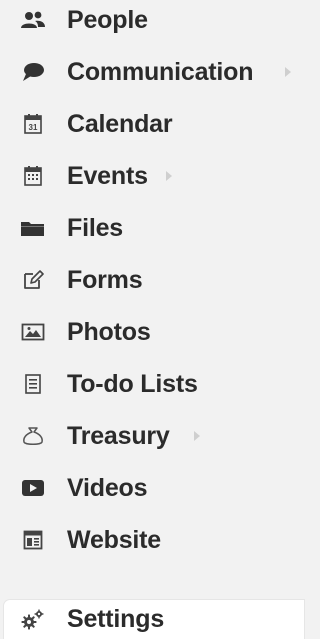 This screenshot has height=639, width=320. Describe the element at coordinates (33, 20) in the screenshot. I see `people-icon` at that location.